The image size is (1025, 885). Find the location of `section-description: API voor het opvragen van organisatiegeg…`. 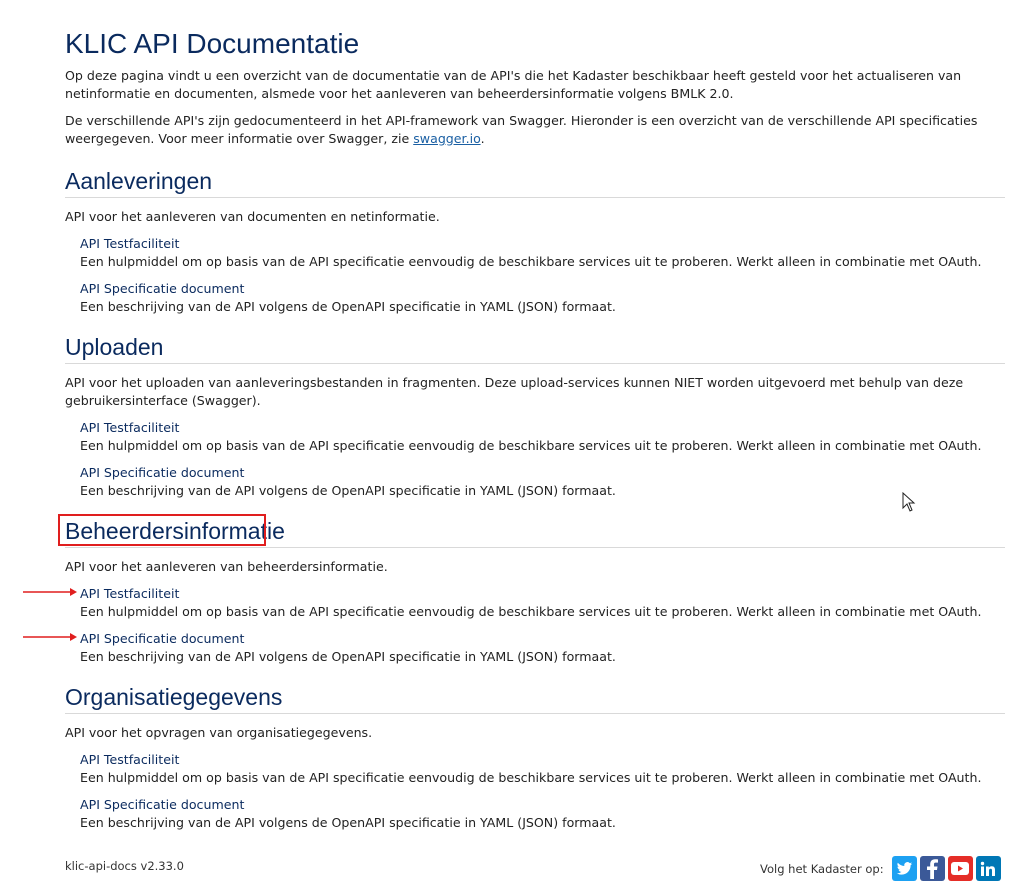

section-description: API voor het opvragen van organisatiegeg… is located at coordinates (219, 732).